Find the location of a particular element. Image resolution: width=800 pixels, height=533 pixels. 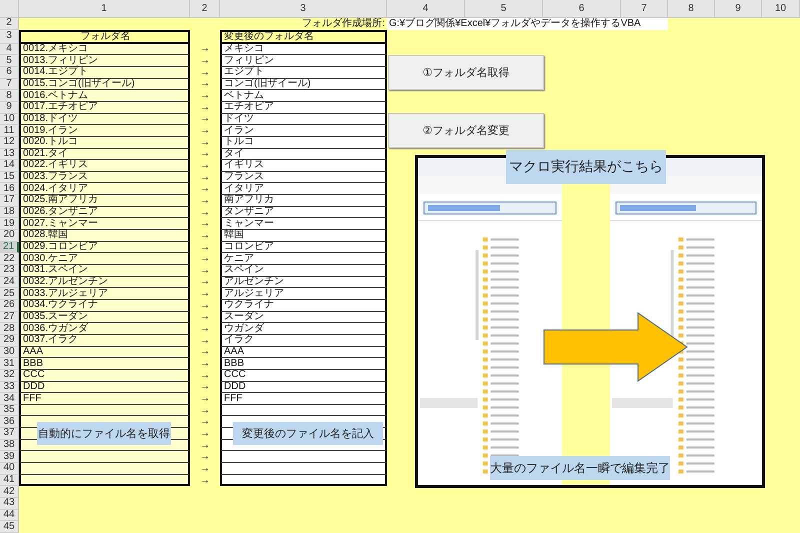

row-header: 40 is located at coordinates (9, 469).